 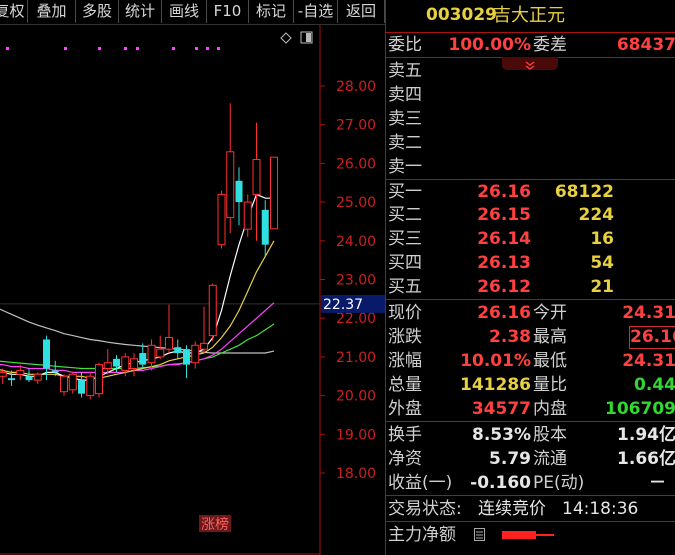 I want to click on main-force-row: 主力净额, so click(x=530, y=535).